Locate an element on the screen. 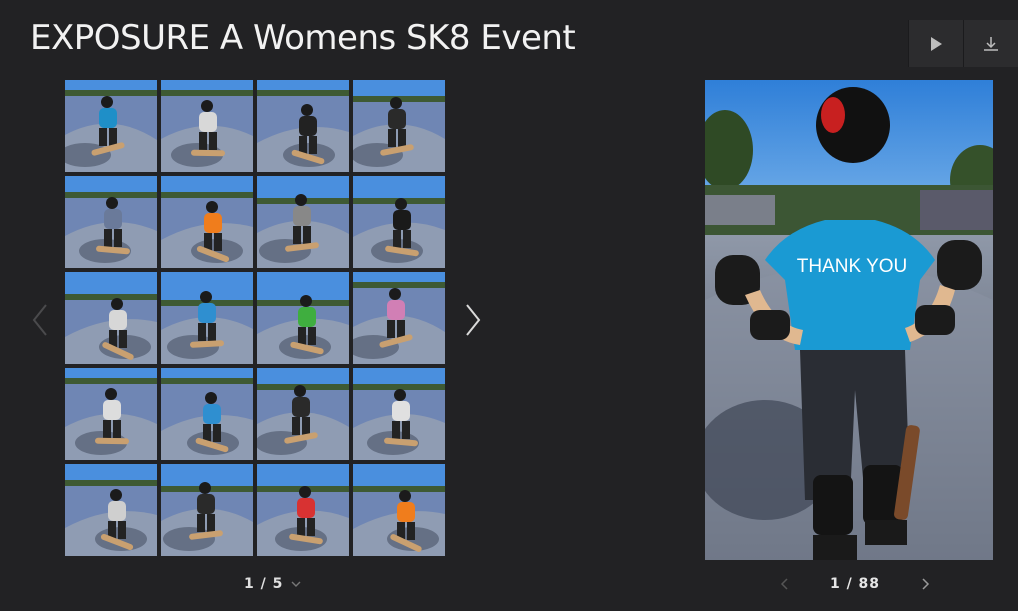 The image size is (1018, 611). photo-next-button is located at coordinates (926, 584).